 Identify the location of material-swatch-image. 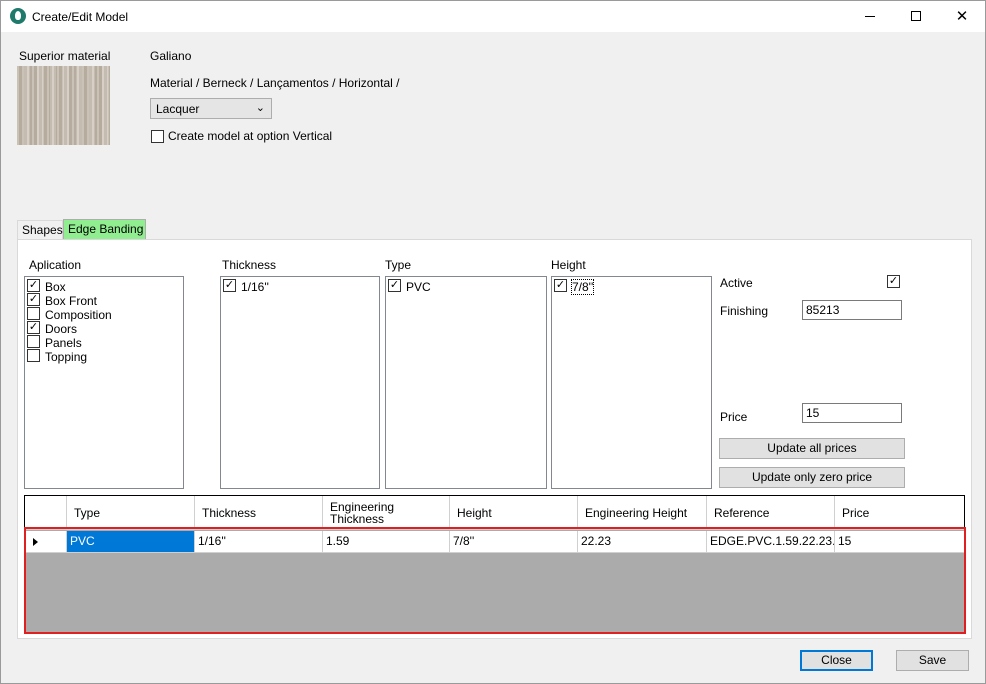
(63, 105).